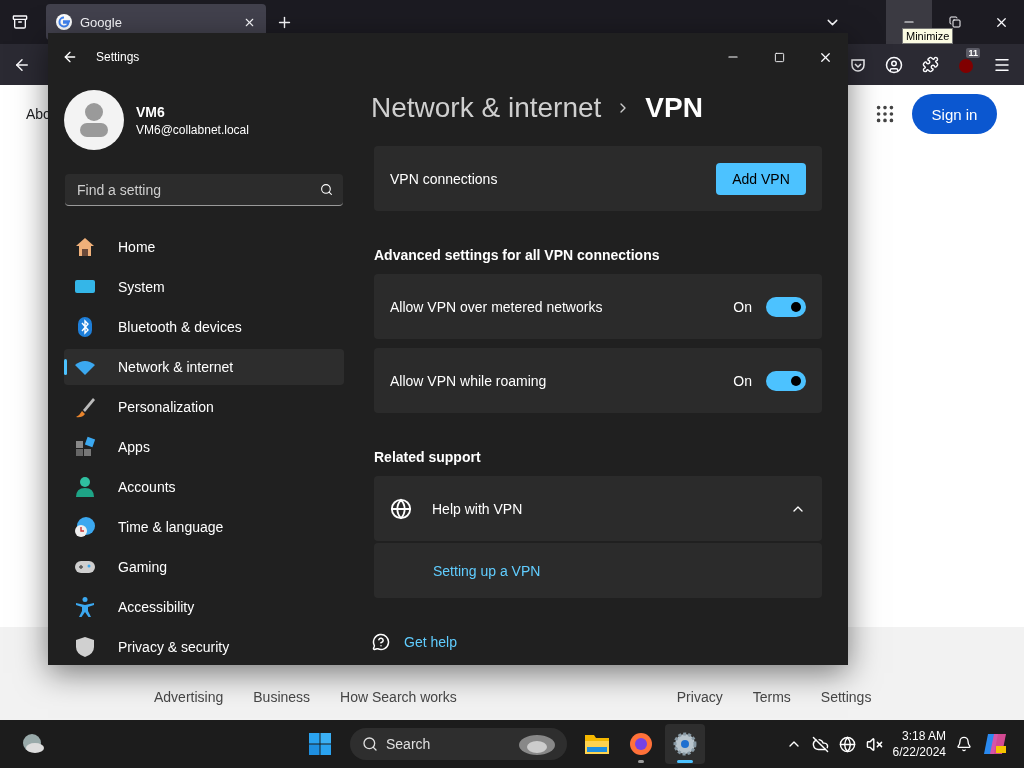  What do you see at coordinates (928, 36) in the screenshot?
I see `tooltip: Minimize` at bounding box center [928, 36].